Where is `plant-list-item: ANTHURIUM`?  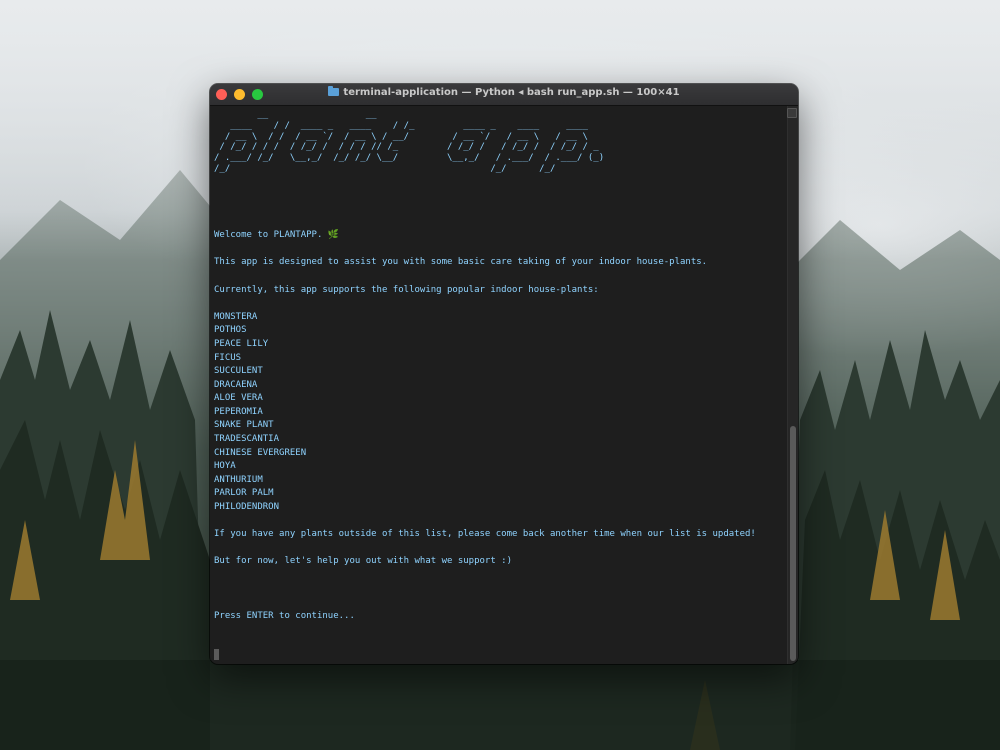 plant-list-item: ANTHURIUM is located at coordinates (238, 479).